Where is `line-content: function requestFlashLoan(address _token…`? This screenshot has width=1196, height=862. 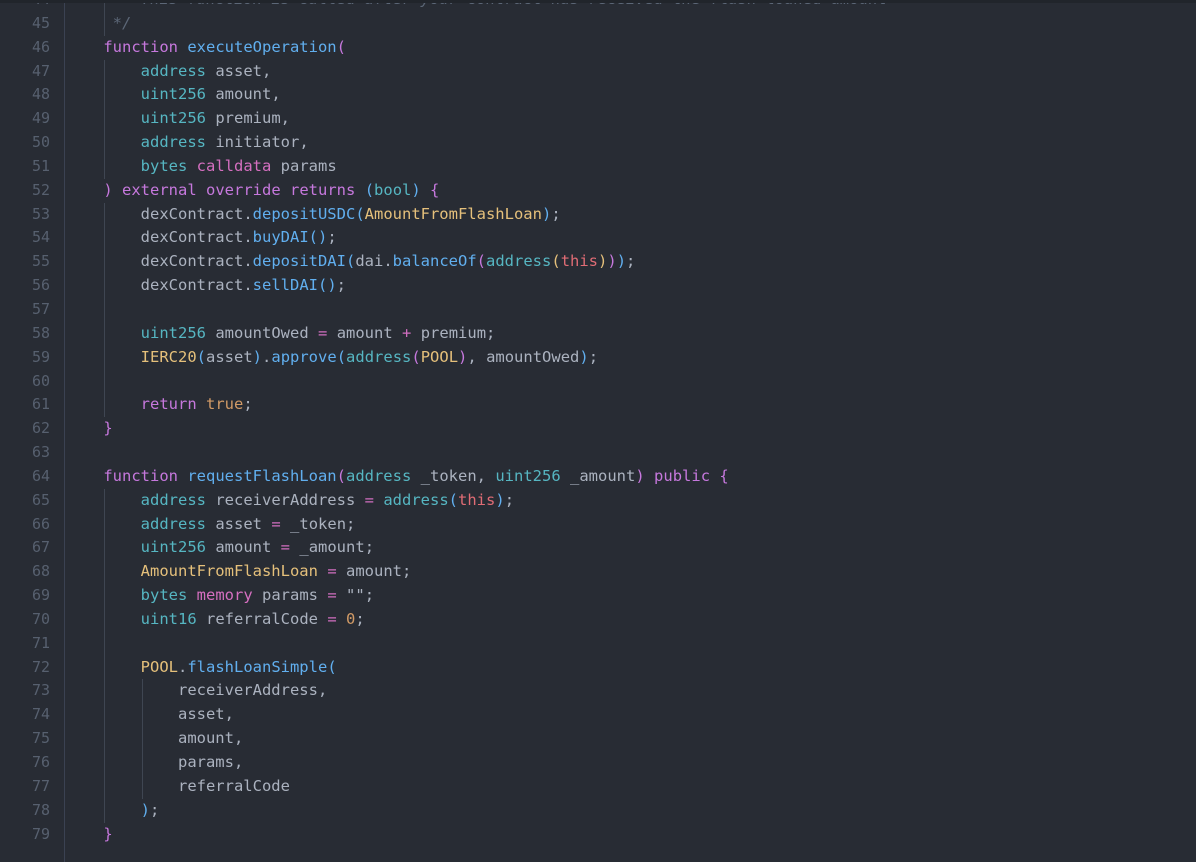
line-content: function requestFlashLoan(address _token… is located at coordinates (416, 475).